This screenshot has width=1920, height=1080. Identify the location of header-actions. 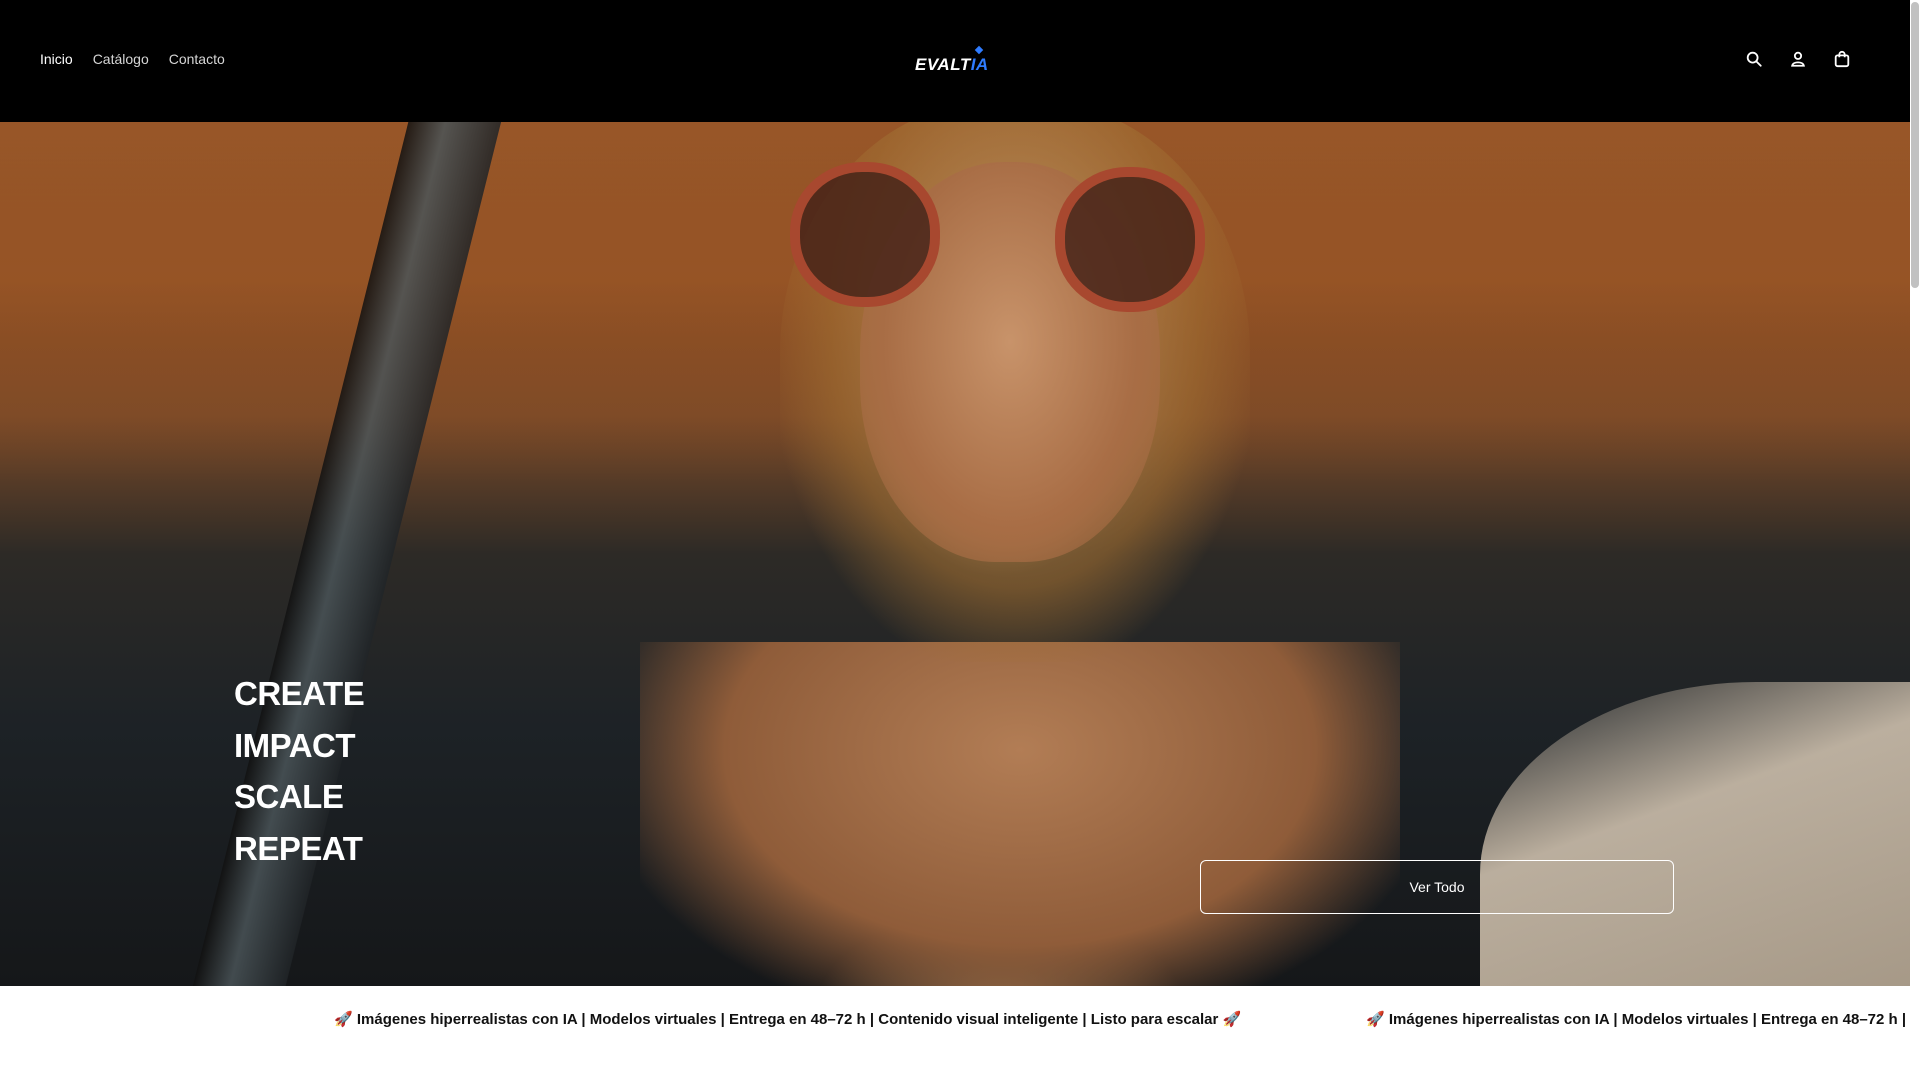
(1798, 59).